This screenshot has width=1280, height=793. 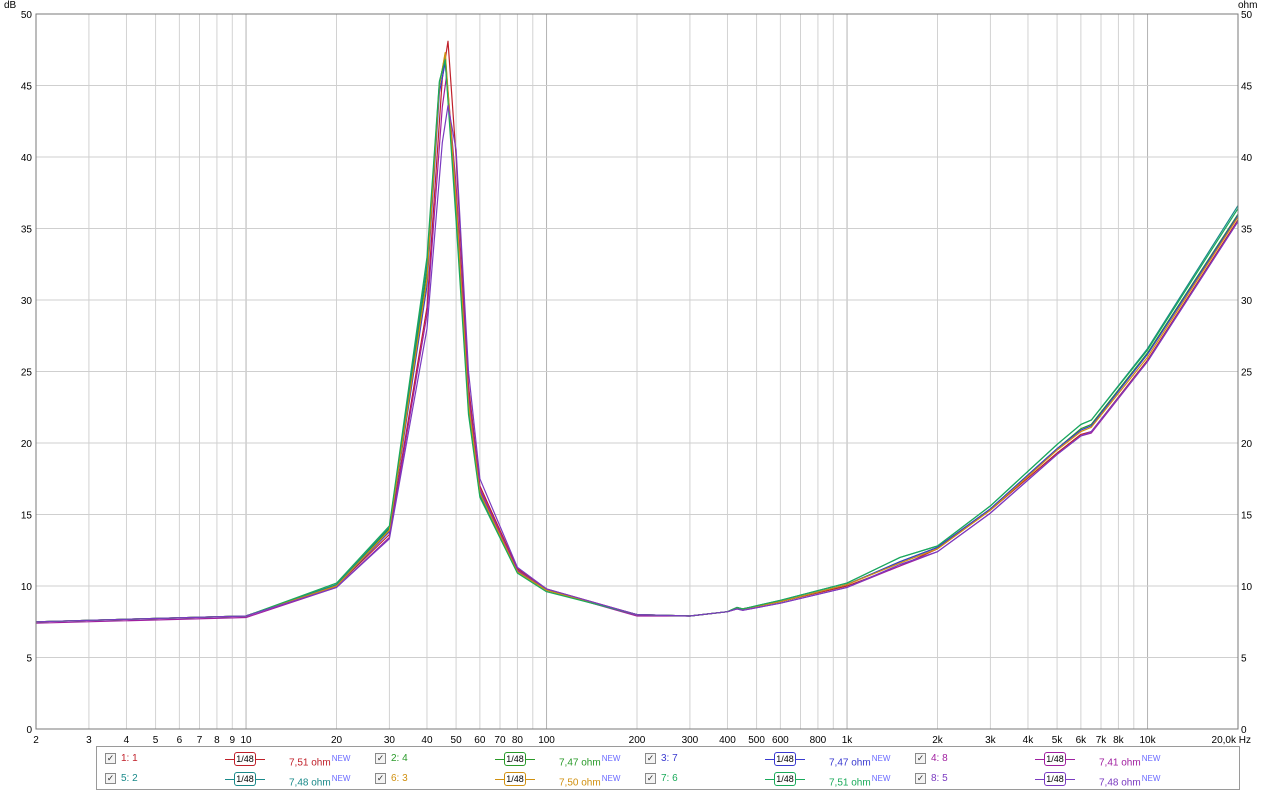 I want to click on legend-checkbox-3: ✓, so click(x=650, y=758).